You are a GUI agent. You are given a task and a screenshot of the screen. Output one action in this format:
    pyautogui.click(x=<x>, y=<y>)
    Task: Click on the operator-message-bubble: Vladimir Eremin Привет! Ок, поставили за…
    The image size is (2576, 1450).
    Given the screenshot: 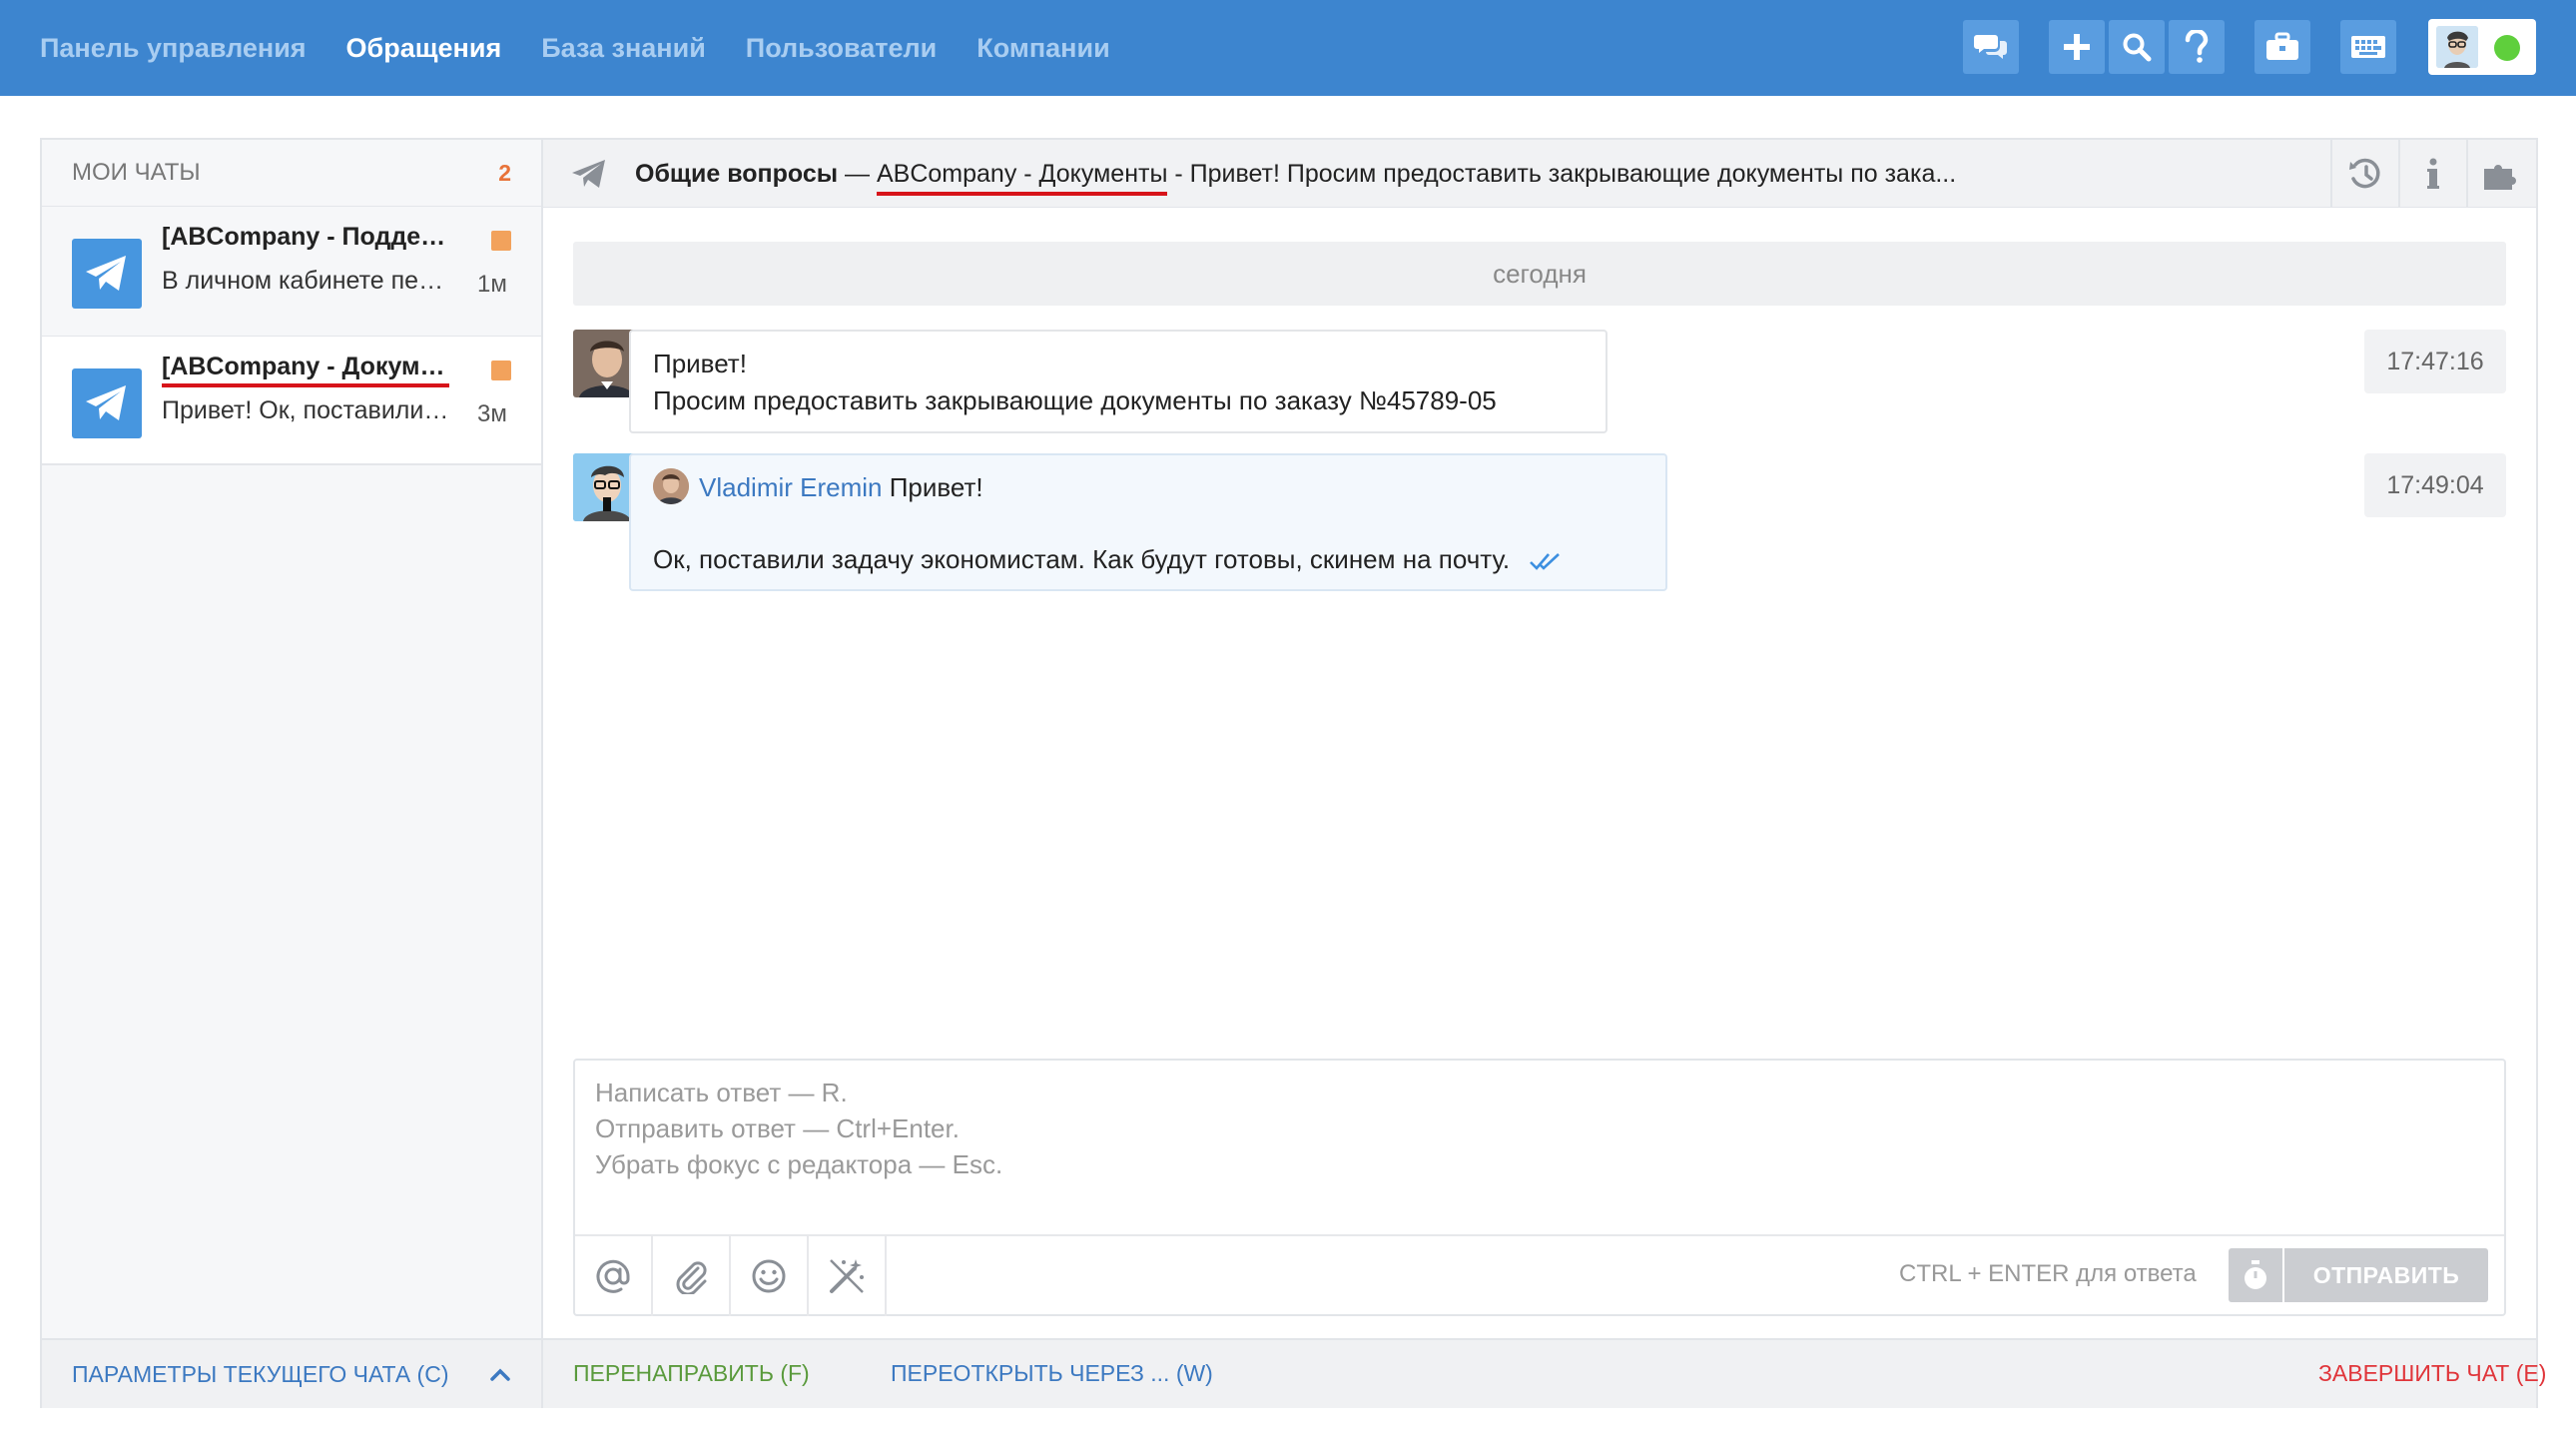 What is the action you would take?
    pyautogui.click(x=1148, y=522)
    